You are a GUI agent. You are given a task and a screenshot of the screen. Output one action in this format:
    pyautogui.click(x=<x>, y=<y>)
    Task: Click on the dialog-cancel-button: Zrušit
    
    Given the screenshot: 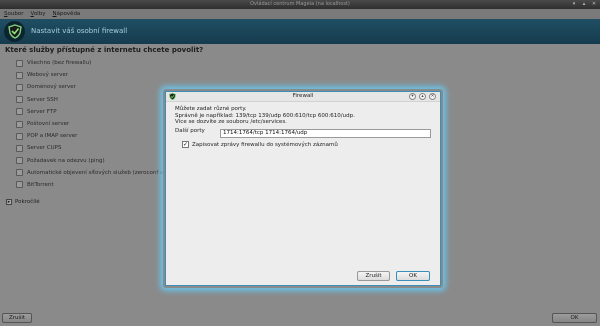 What is the action you would take?
    pyautogui.click(x=373, y=276)
    